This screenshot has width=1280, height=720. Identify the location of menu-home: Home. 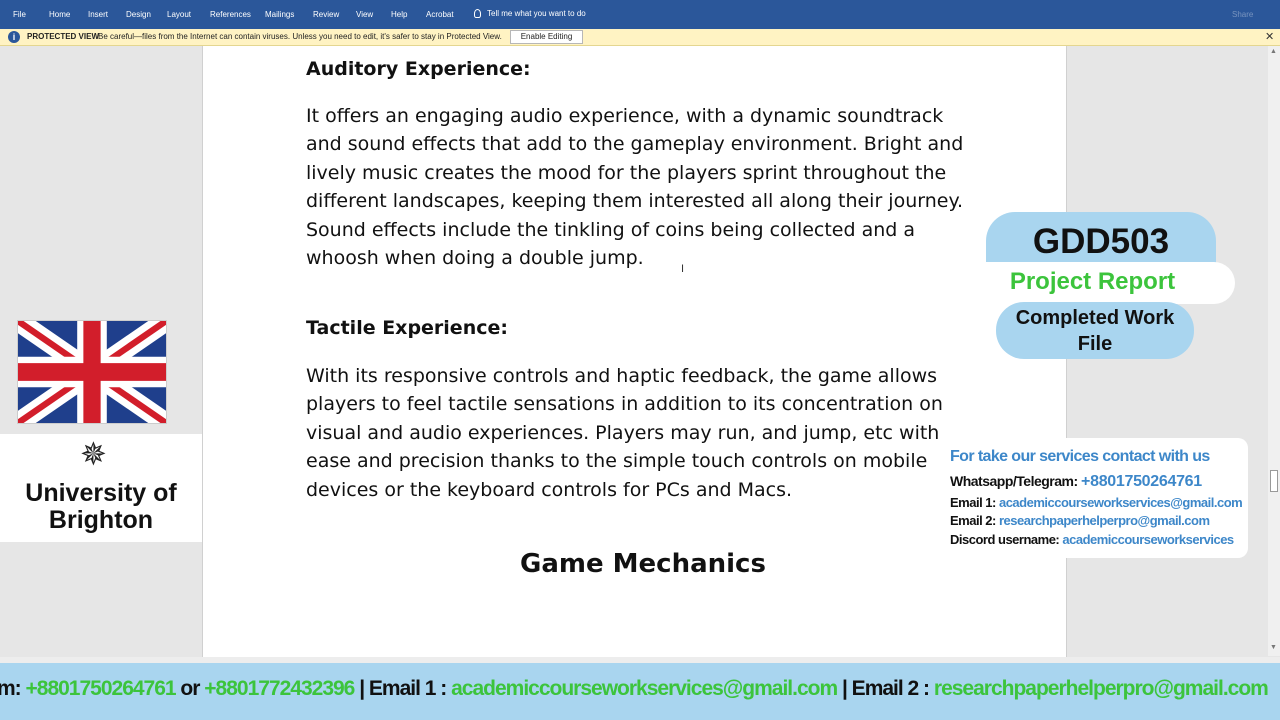
(59, 14).